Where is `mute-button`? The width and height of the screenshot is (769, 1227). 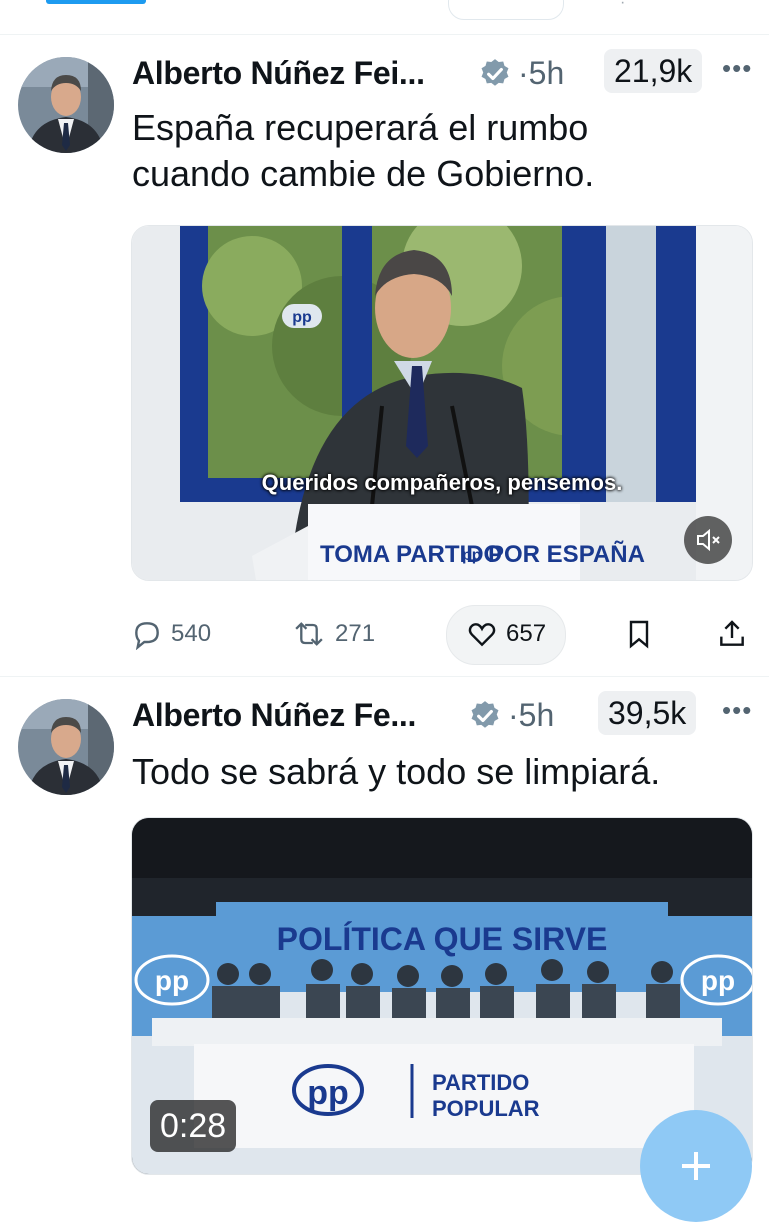
mute-button is located at coordinates (708, 540).